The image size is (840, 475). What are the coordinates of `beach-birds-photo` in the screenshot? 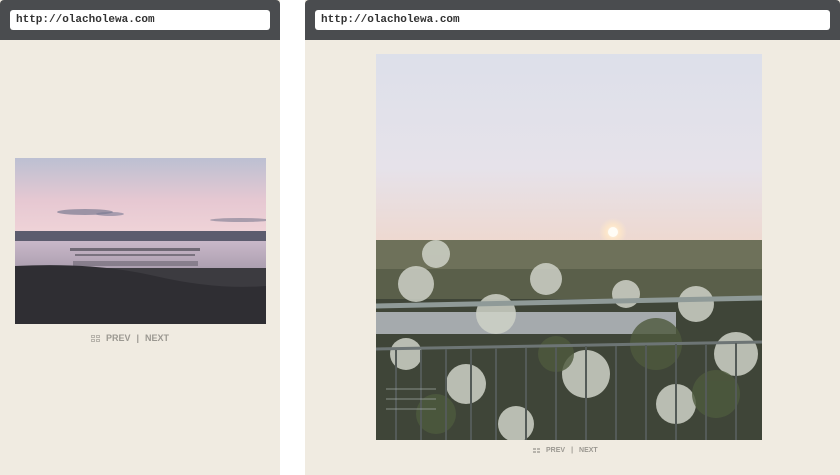 It's located at (140, 241).